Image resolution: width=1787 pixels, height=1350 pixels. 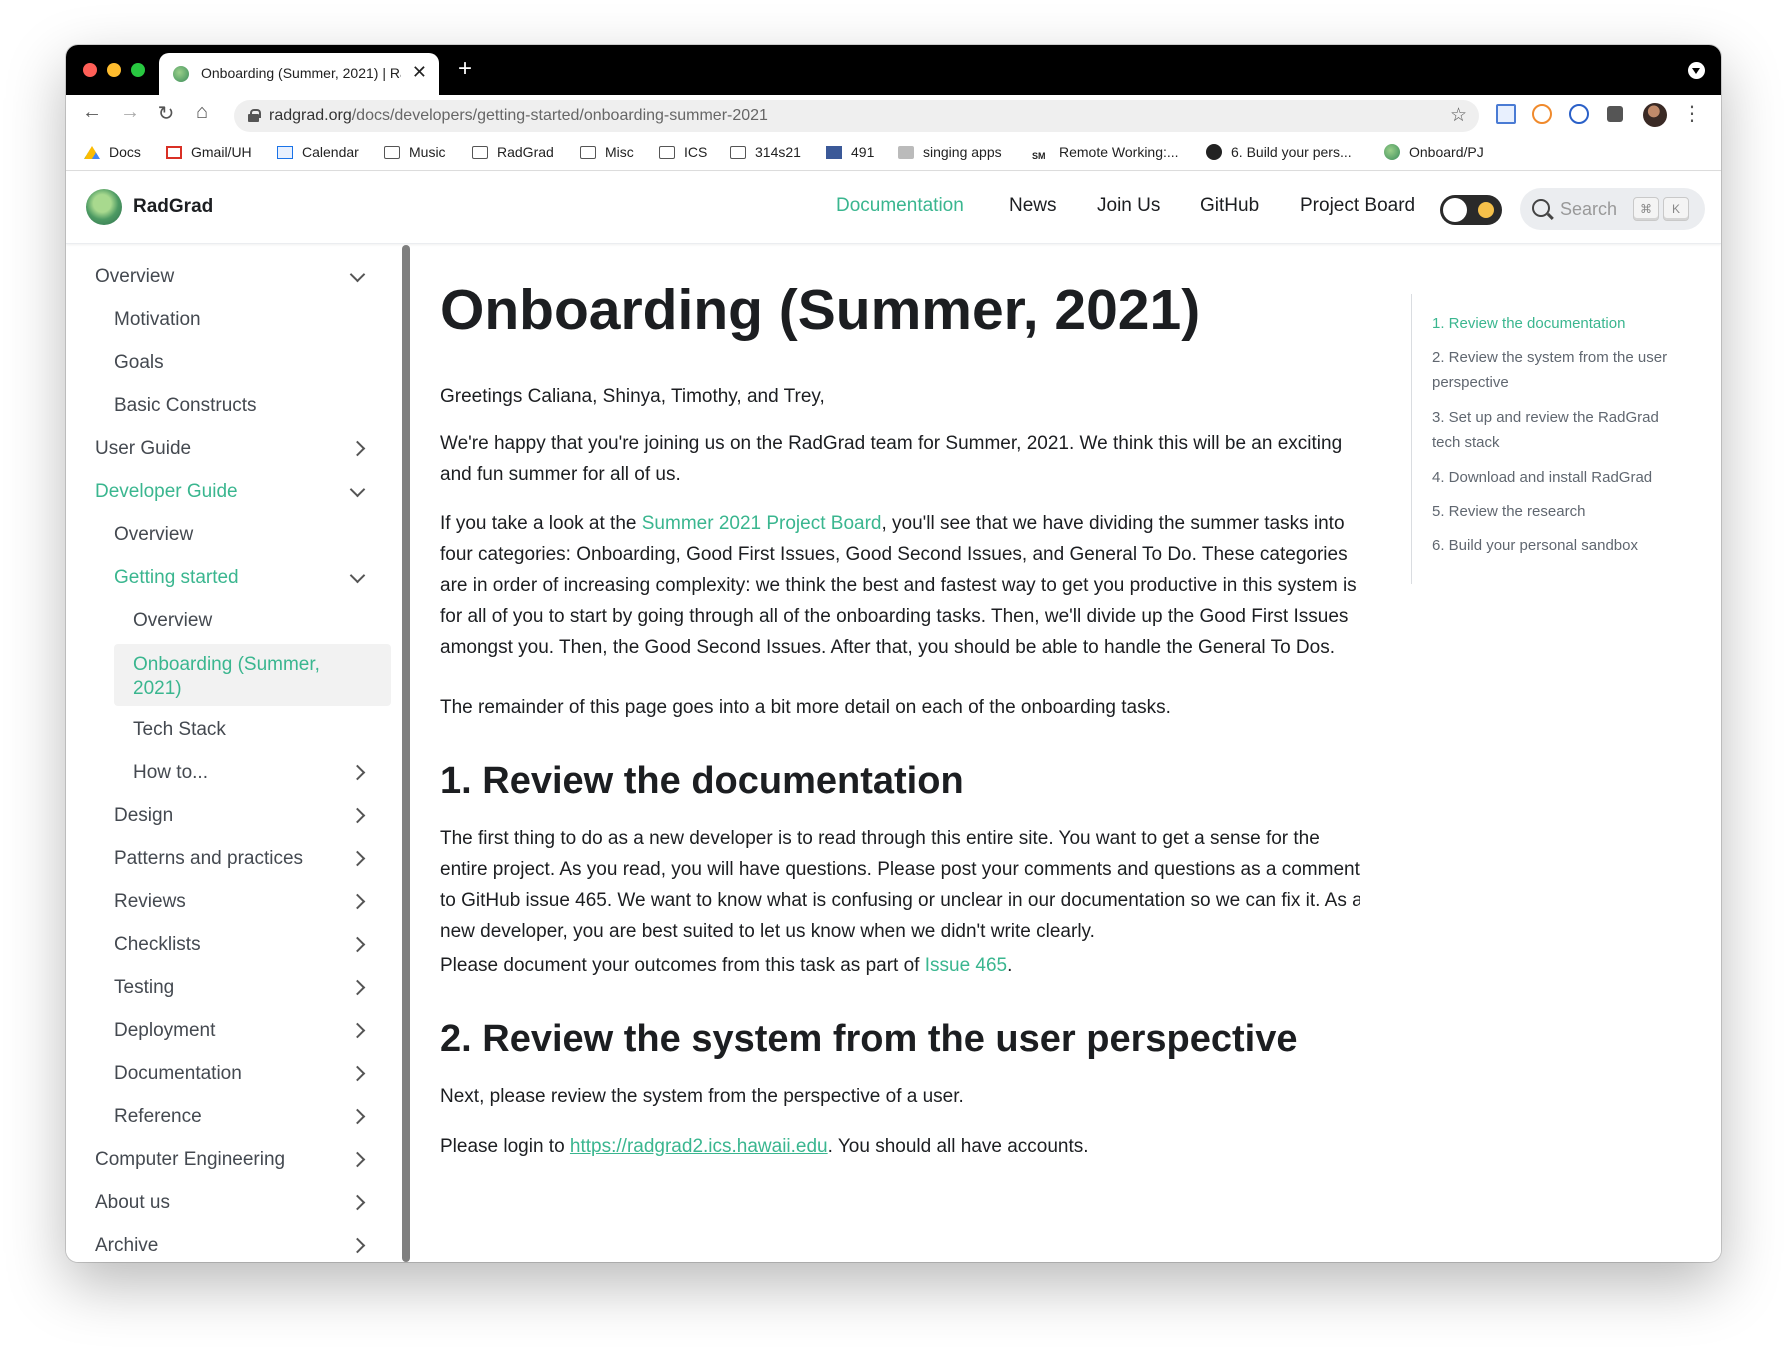 I want to click on toc-item-1: 1. Review the documentation, so click(x=1559, y=323).